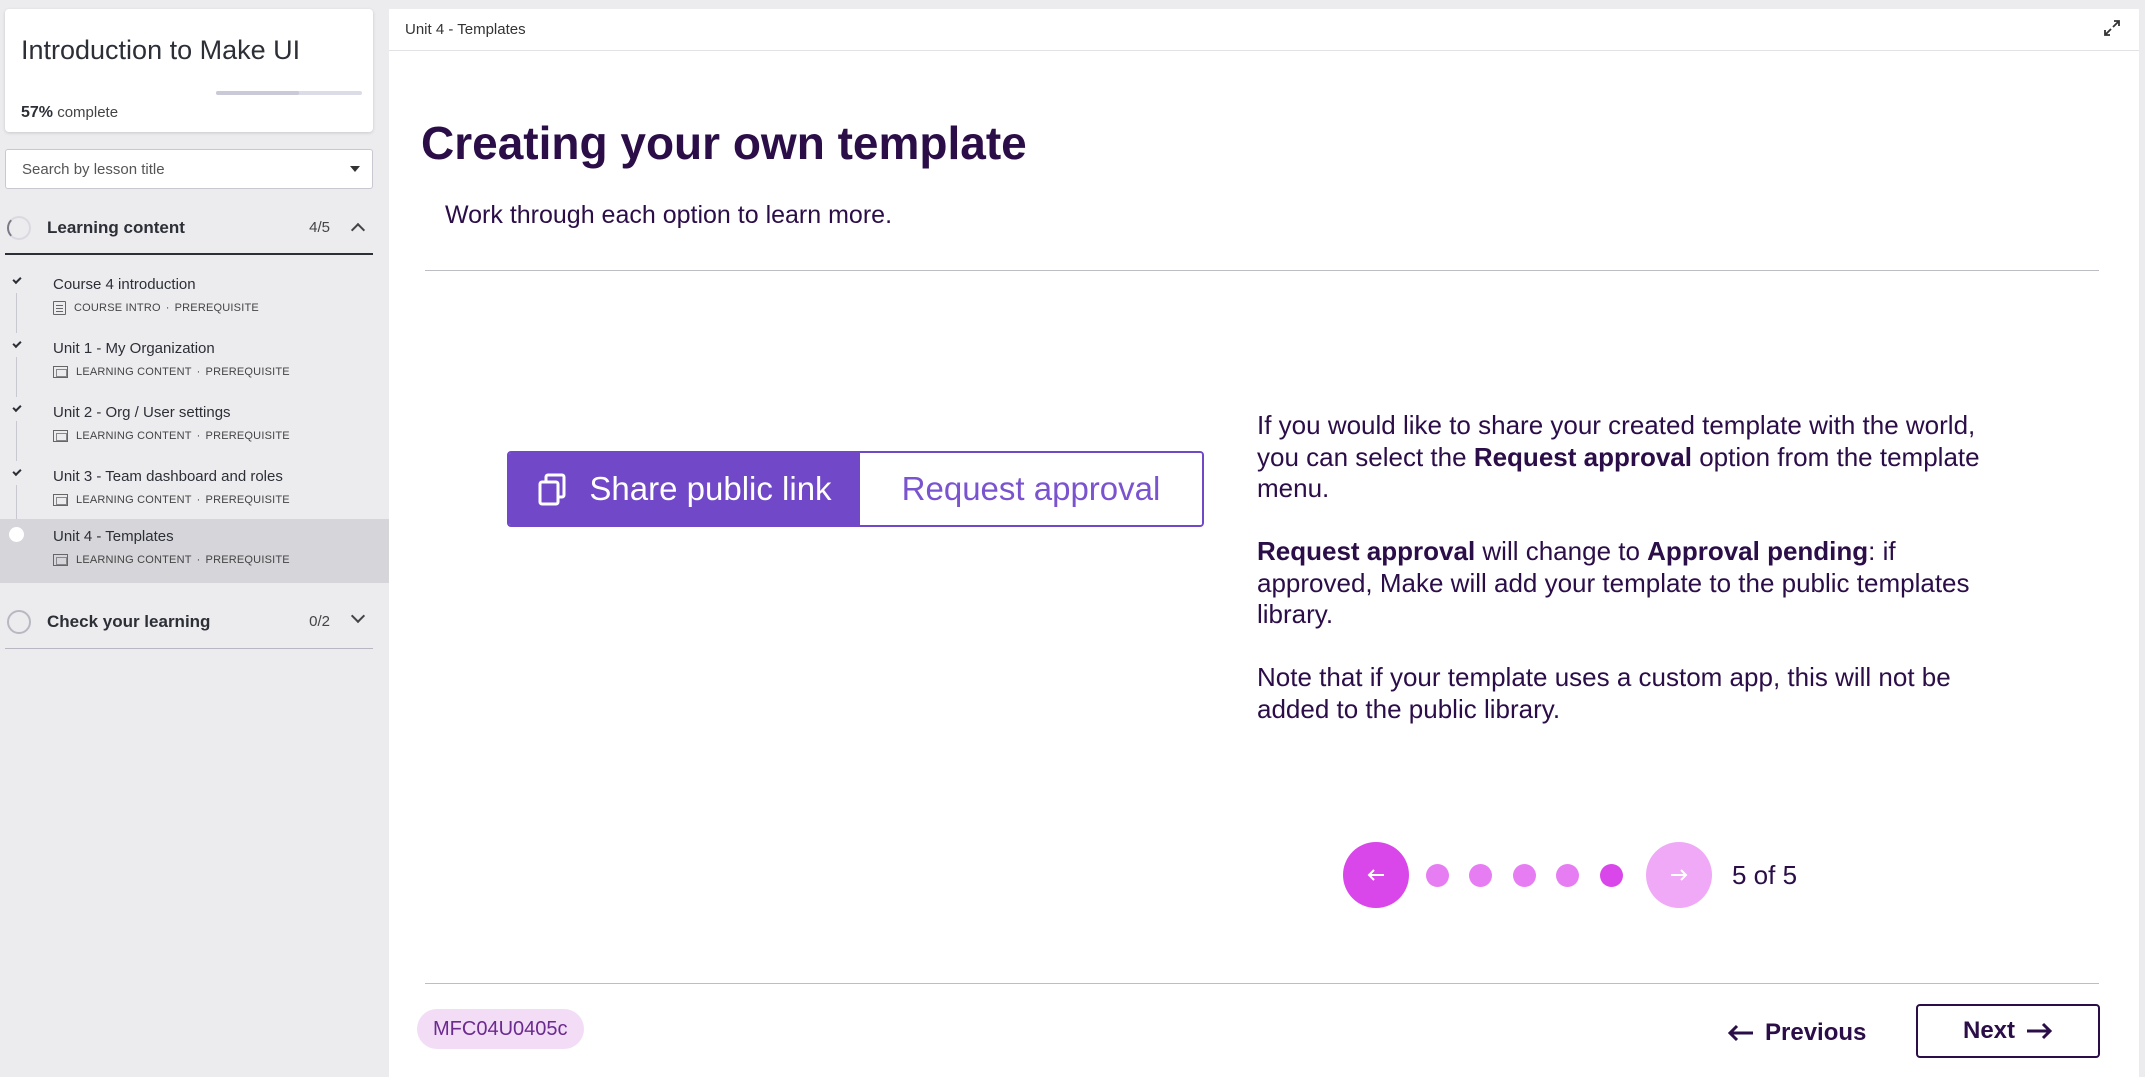 The image size is (2145, 1077). What do you see at coordinates (189, 226) in the screenshot?
I see `section-learning-content: Learning content 4/5` at bounding box center [189, 226].